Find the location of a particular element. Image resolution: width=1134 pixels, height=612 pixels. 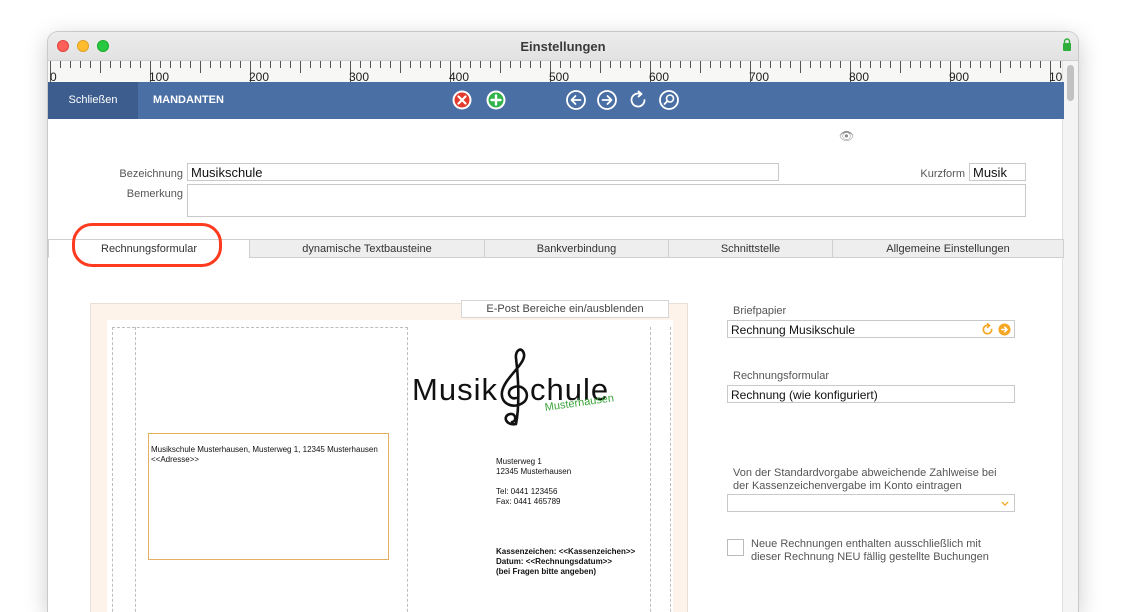

add-icon is located at coordinates (496, 100).